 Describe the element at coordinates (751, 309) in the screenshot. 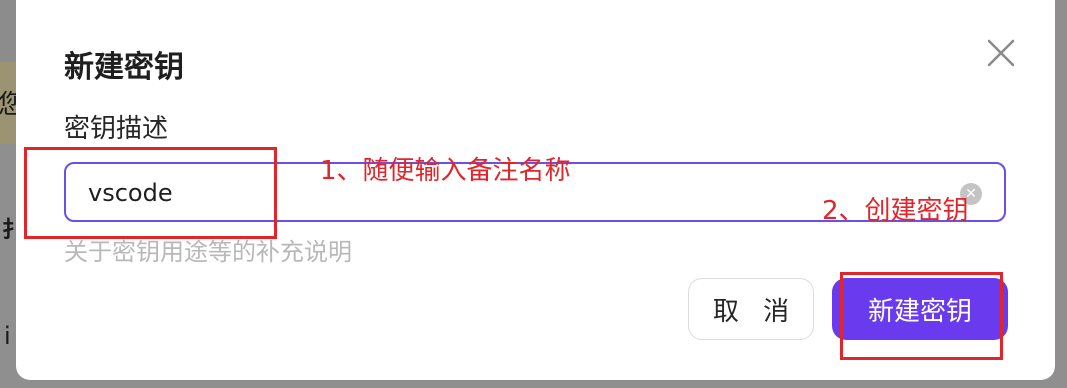

I see `cancel-button: 取 消` at that location.